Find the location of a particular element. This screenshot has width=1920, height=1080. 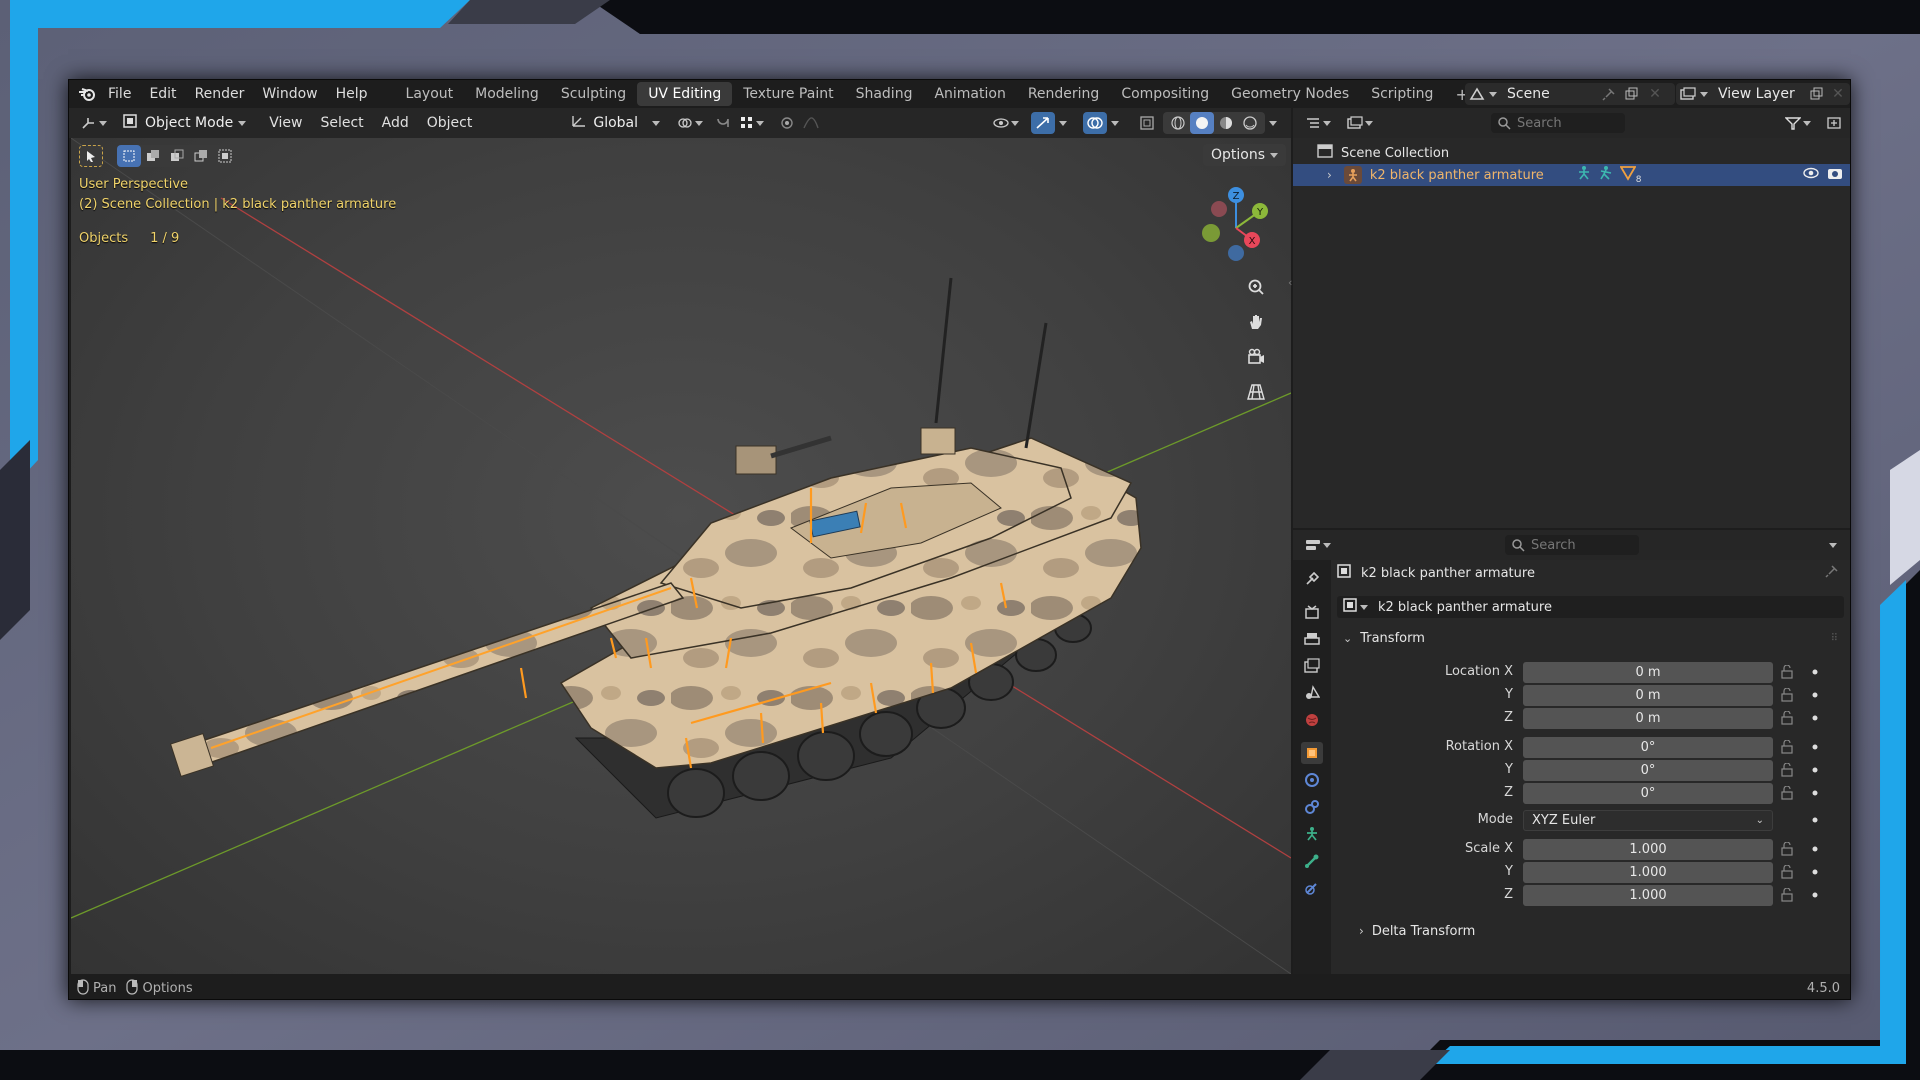

view-layer-selector: View Layer ✕ is located at coordinates (1763, 94).